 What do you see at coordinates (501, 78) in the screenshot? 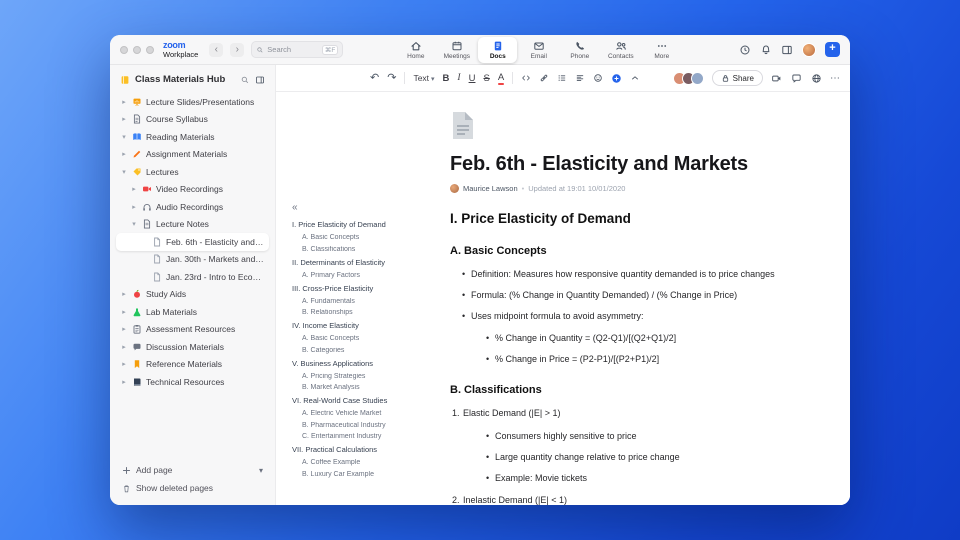
I see `font-color-button: A` at bounding box center [501, 78].